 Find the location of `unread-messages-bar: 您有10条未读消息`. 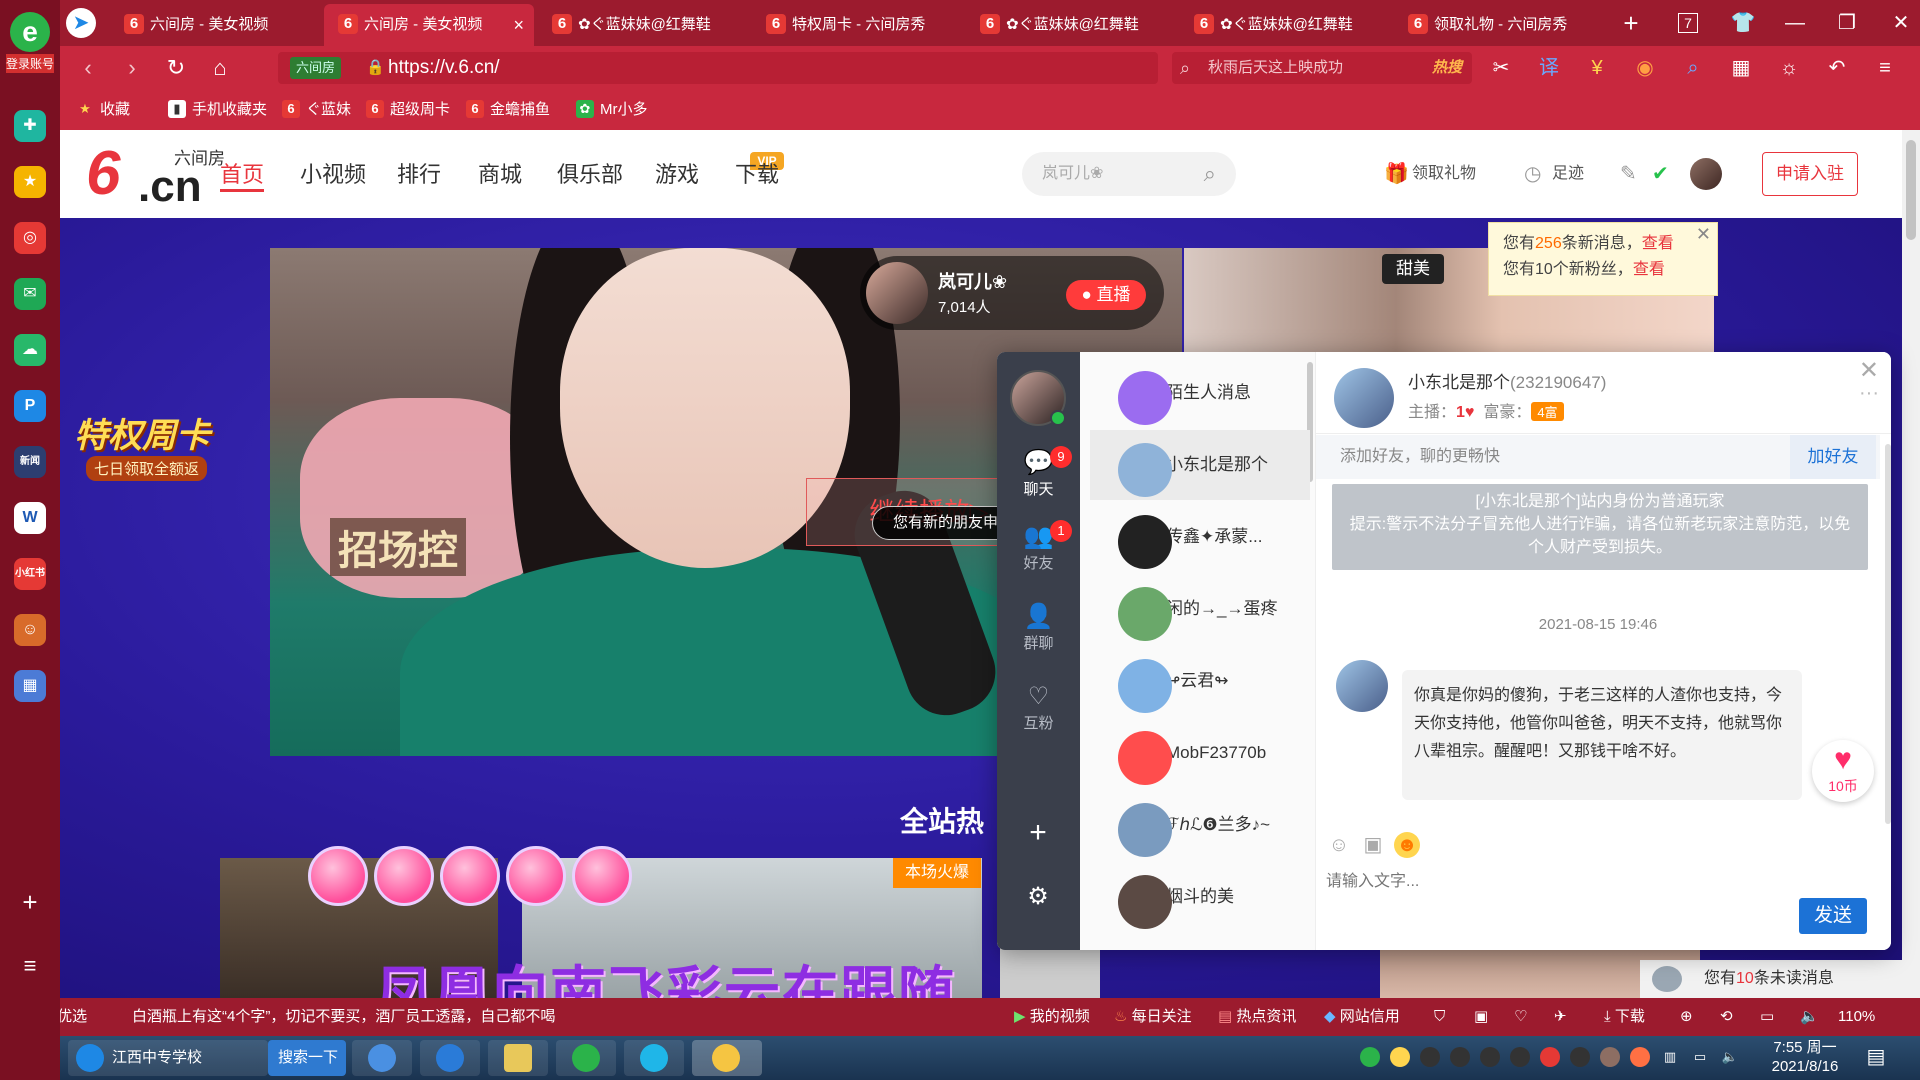

unread-messages-bar: 您有10条未读消息 is located at coordinates (1771, 979).